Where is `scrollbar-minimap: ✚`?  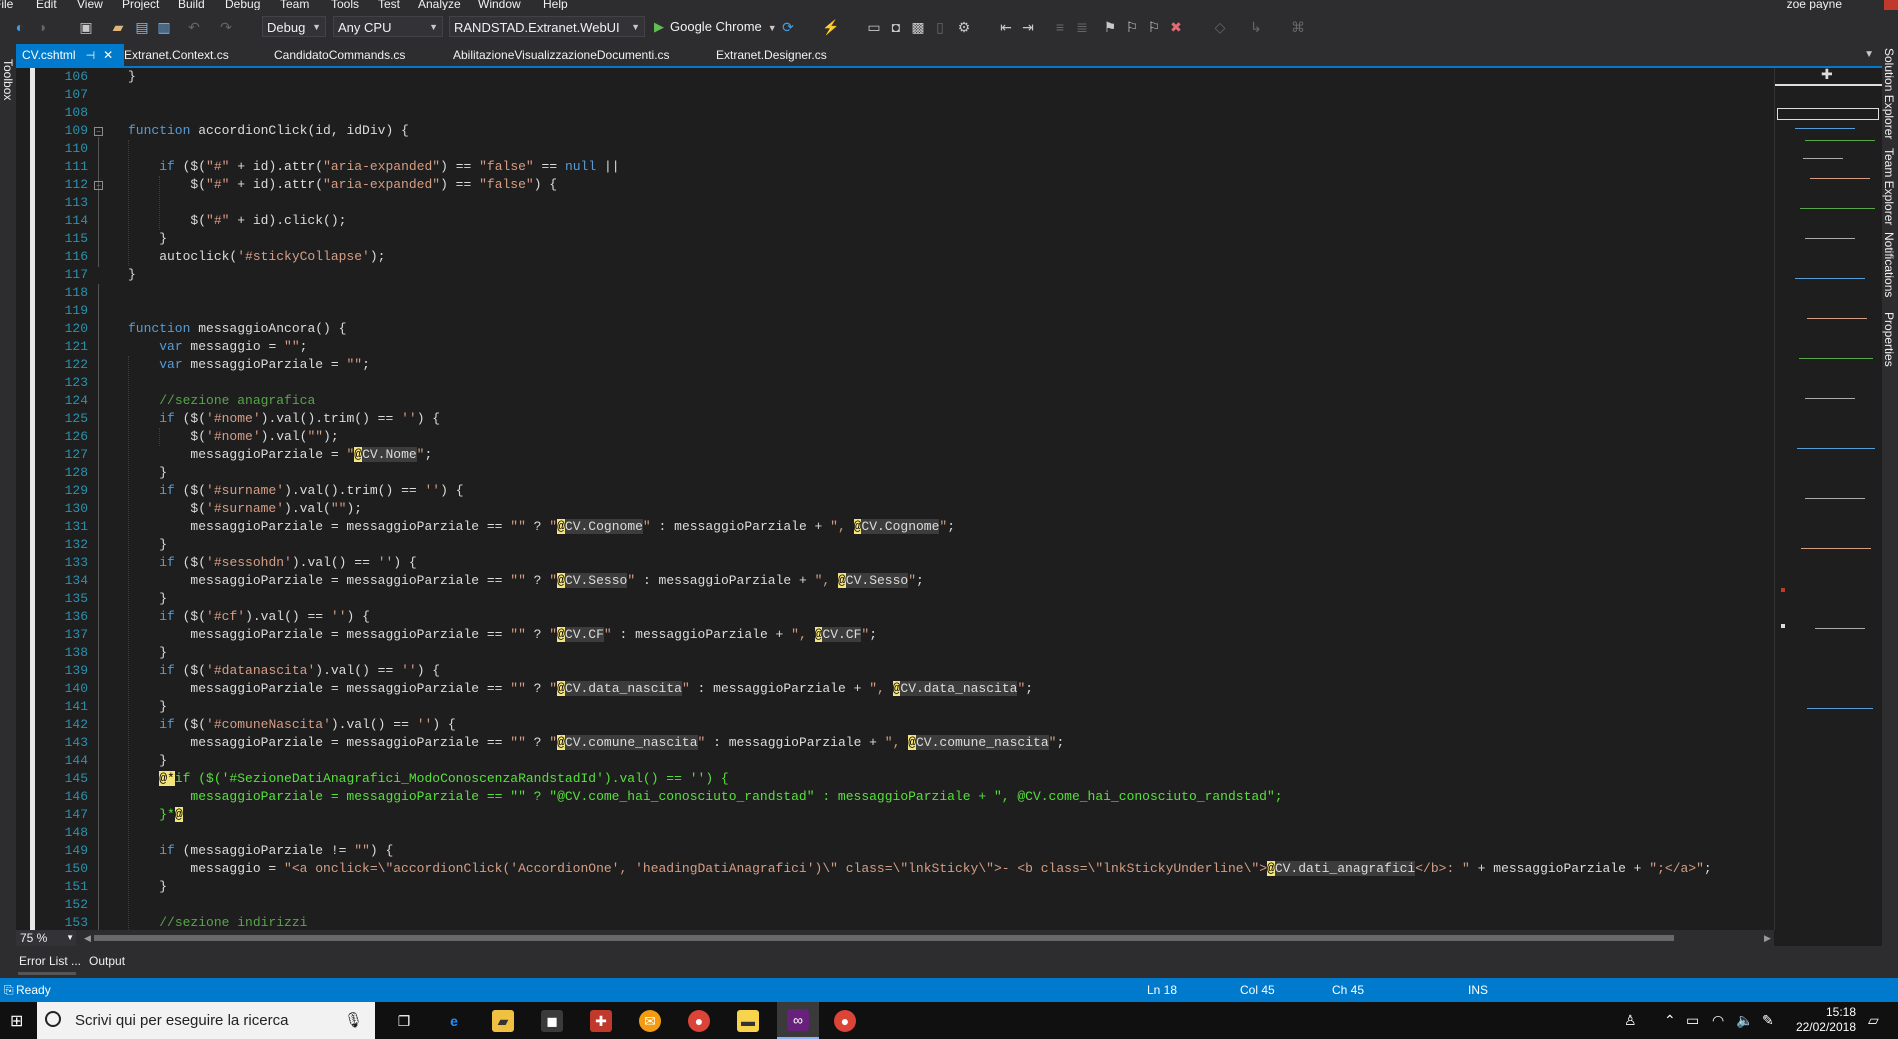
scrollbar-minimap: ✚ is located at coordinates (1828, 499).